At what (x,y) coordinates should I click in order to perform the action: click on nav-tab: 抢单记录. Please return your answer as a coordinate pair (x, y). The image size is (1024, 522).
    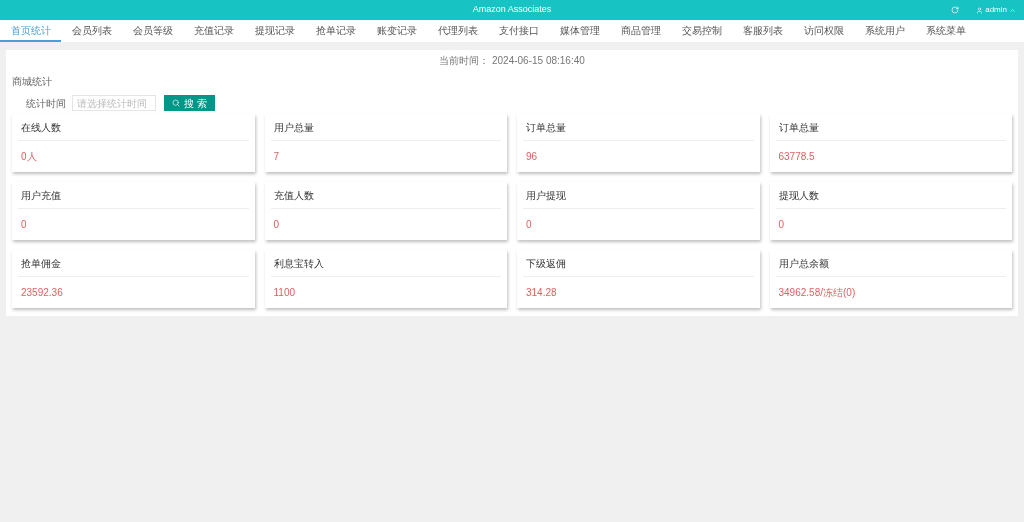
    Looking at the image, I should click on (335, 31).